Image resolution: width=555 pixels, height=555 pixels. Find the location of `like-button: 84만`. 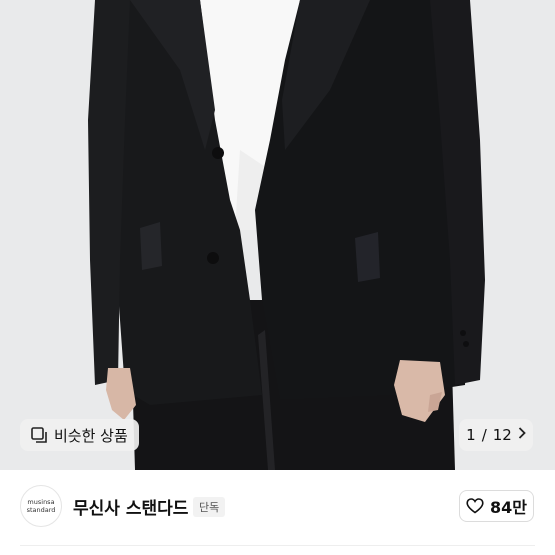

like-button: 84만 is located at coordinates (496, 506).